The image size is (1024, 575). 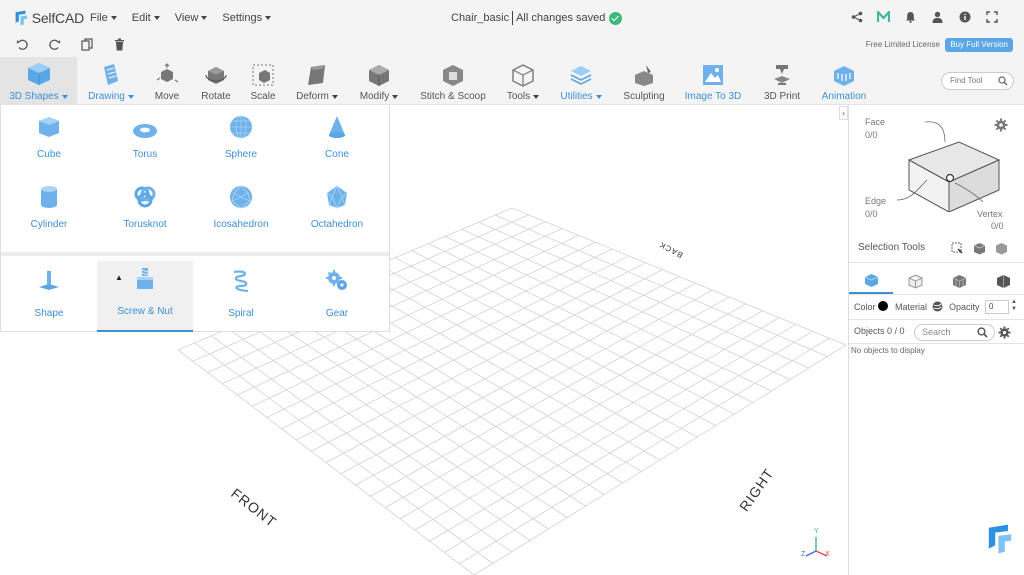 What do you see at coordinates (49, 313) in the screenshot?
I see `shape-label: Shape` at bounding box center [49, 313].